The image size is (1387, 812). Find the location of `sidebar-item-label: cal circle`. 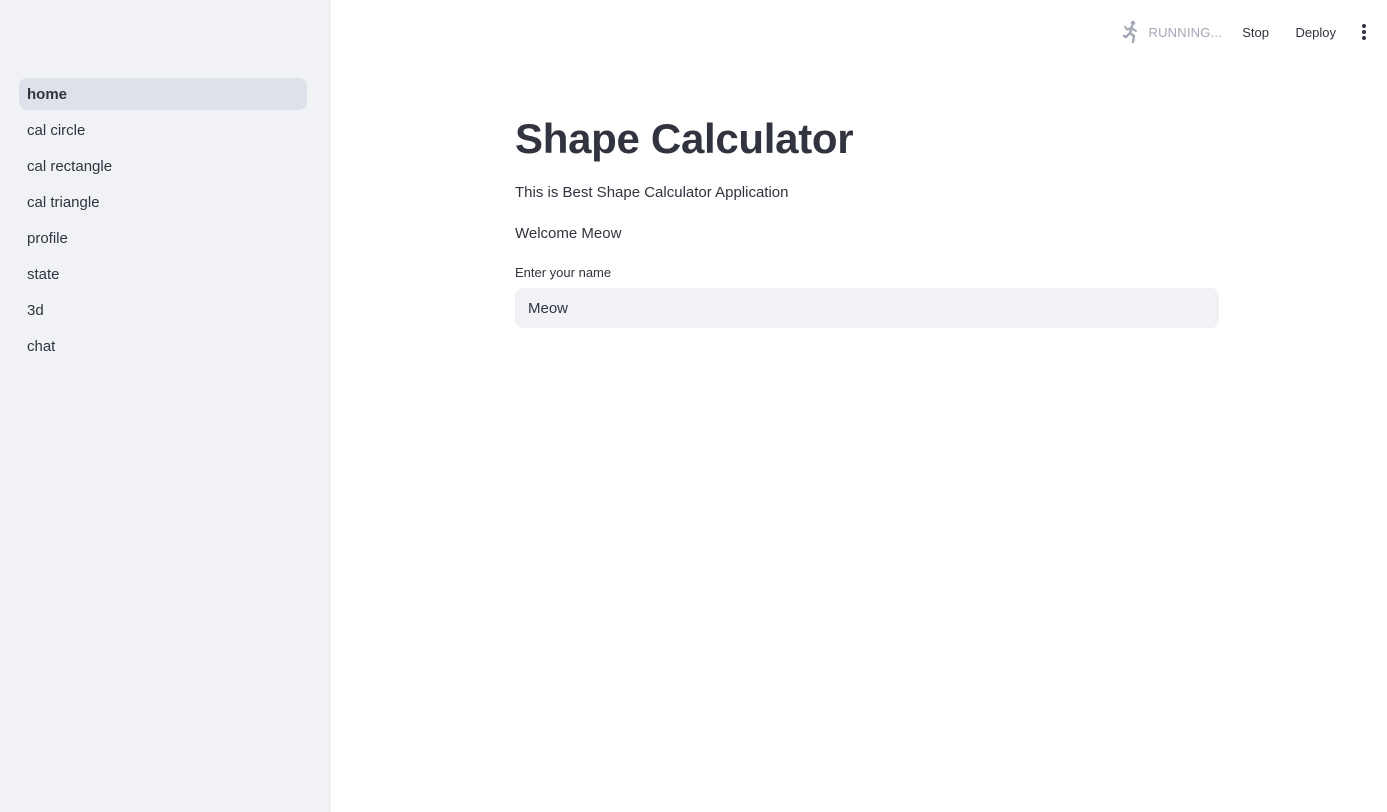

sidebar-item-label: cal circle is located at coordinates (56, 130).